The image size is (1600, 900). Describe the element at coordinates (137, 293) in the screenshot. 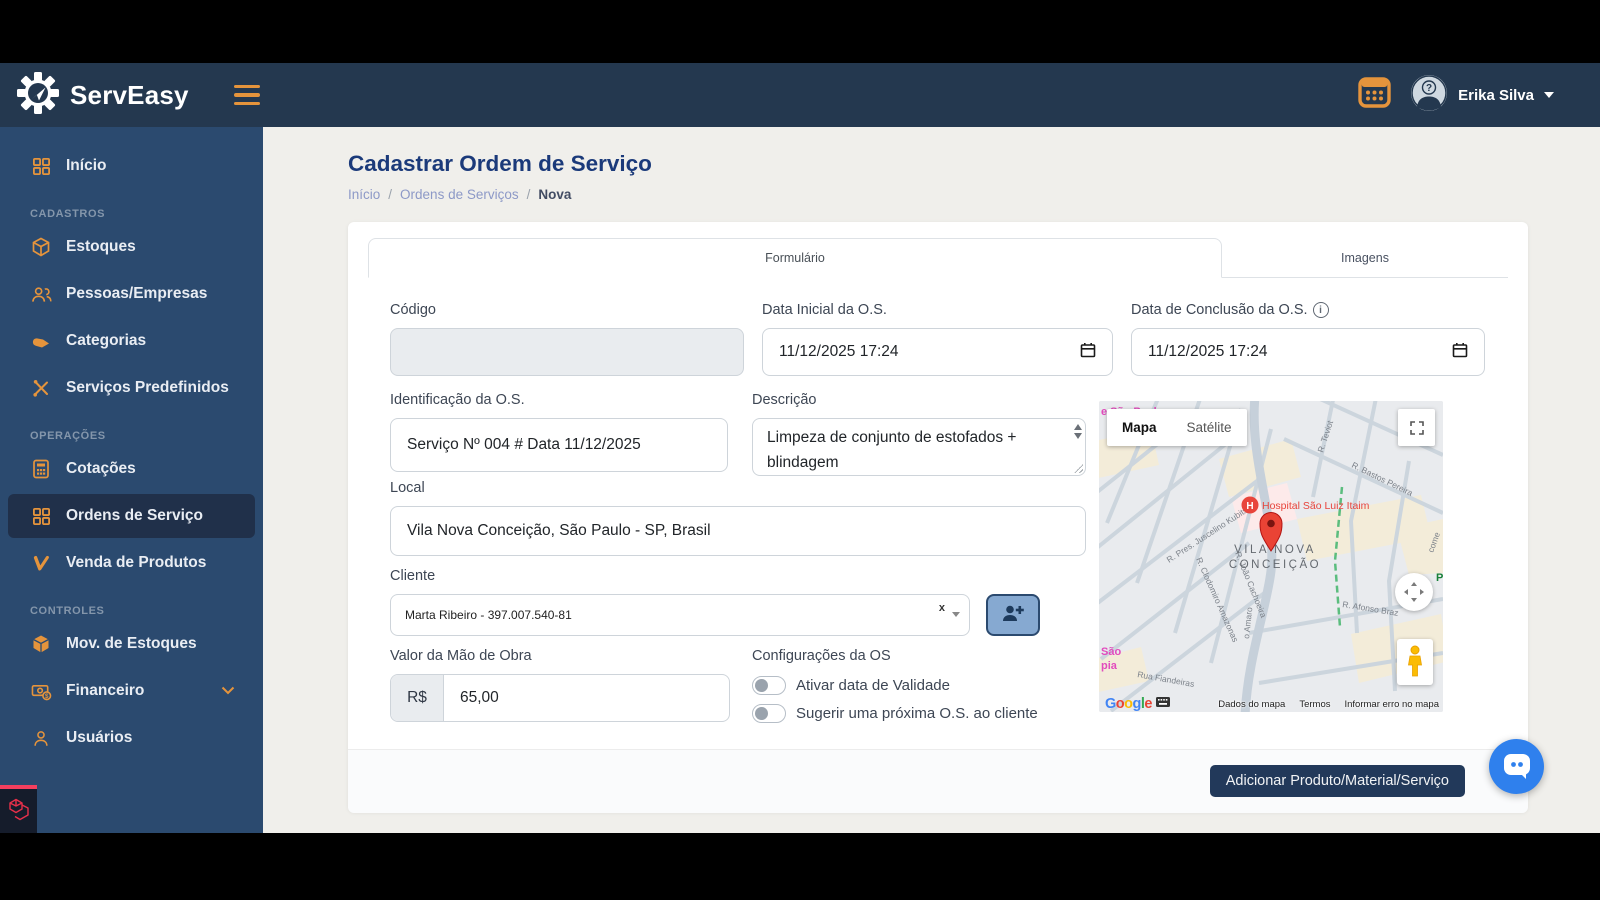

I see `sidebar-item-label: Pessoas/Empresas` at that location.